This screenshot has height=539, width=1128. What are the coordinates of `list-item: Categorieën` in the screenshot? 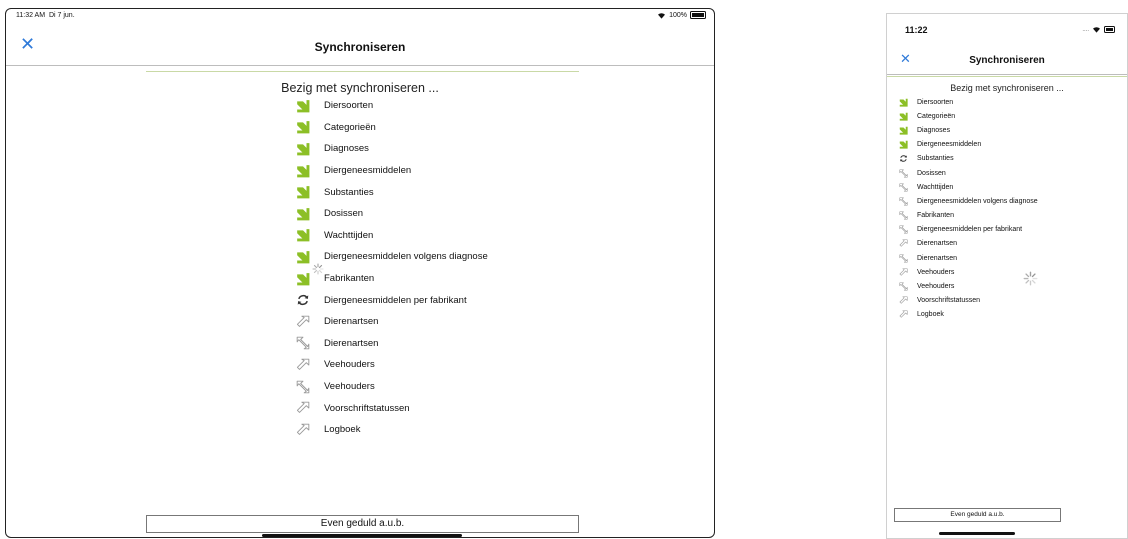 It's located at (968, 116).